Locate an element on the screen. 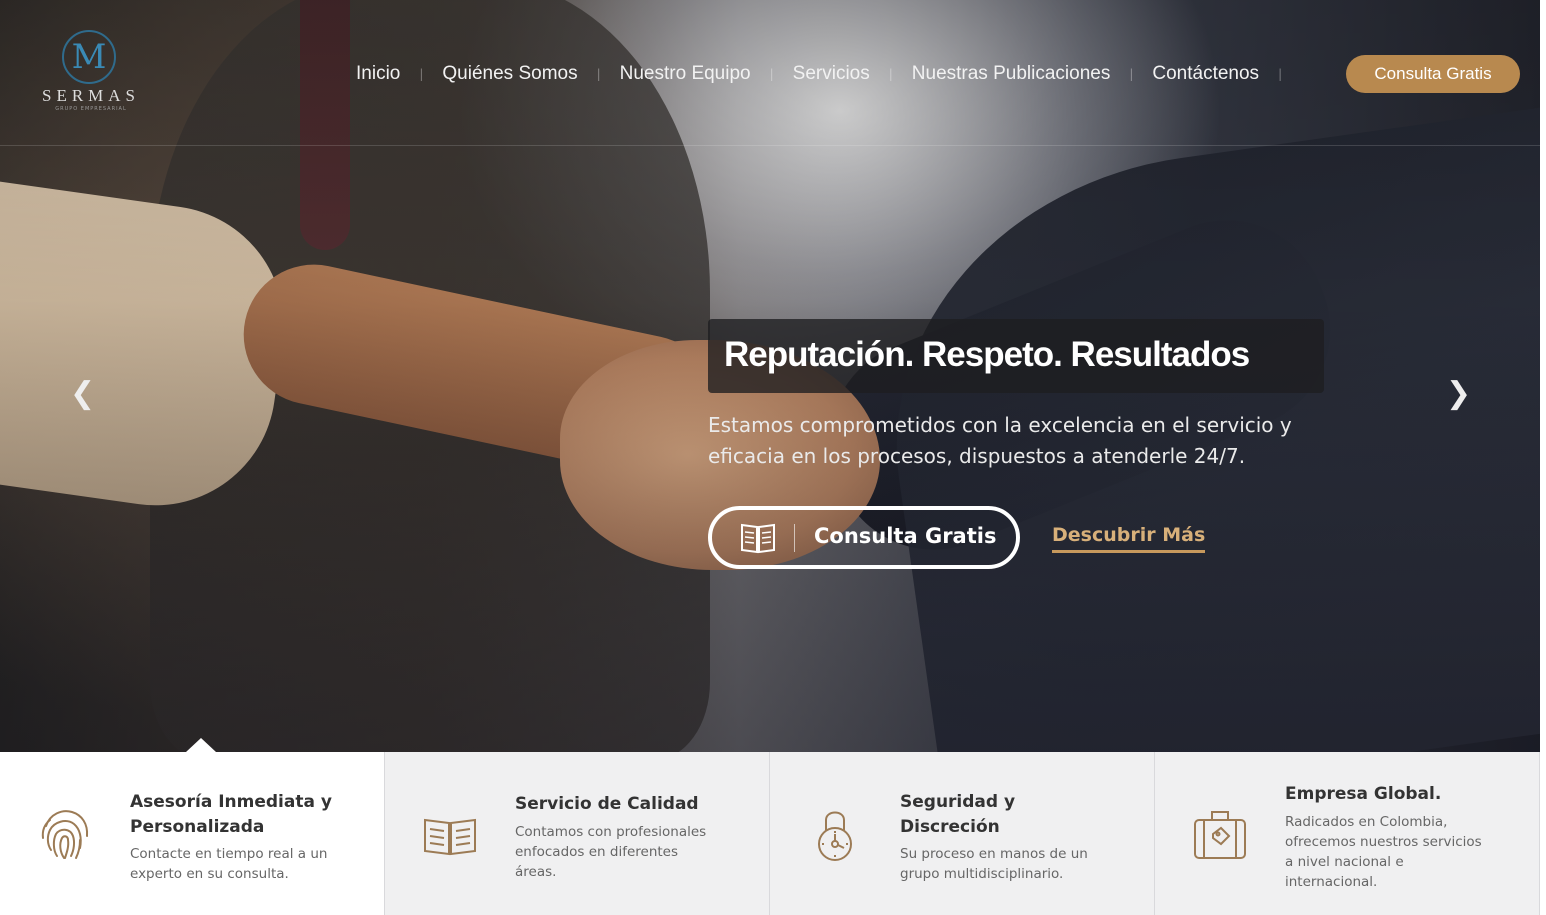 This screenshot has height=915, width=1546. chevron-right-icon: ❯ is located at coordinates (1458, 393).